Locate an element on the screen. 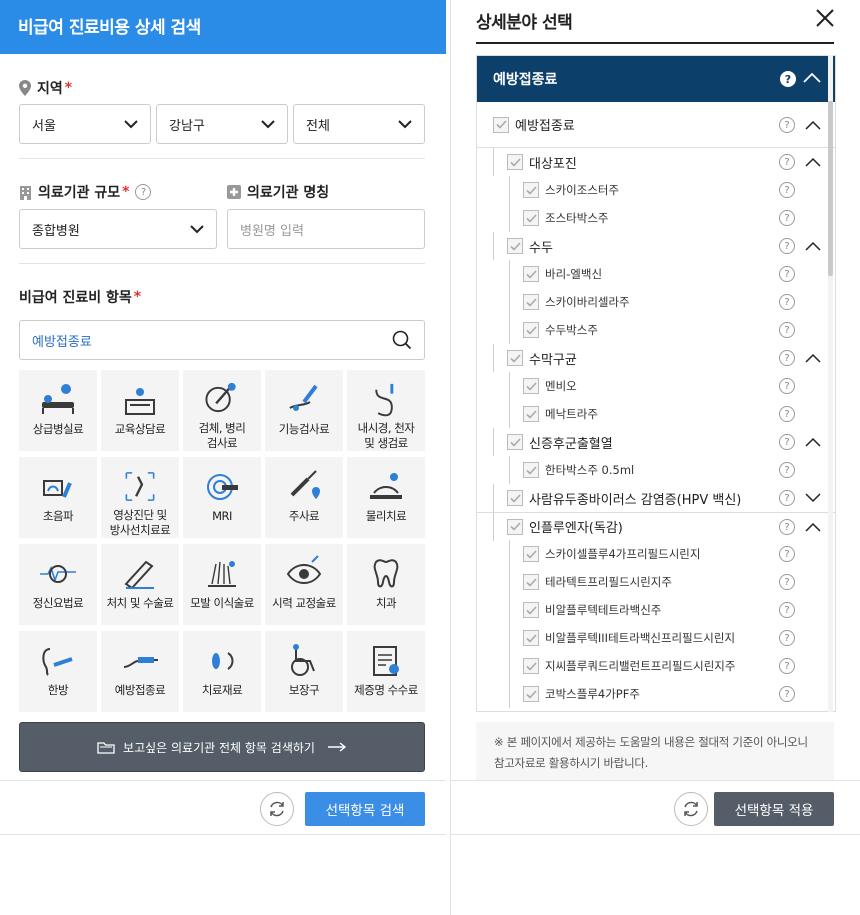 The width and height of the screenshot is (860, 915). tree-group-item: 수두? is located at coordinates (656, 246).